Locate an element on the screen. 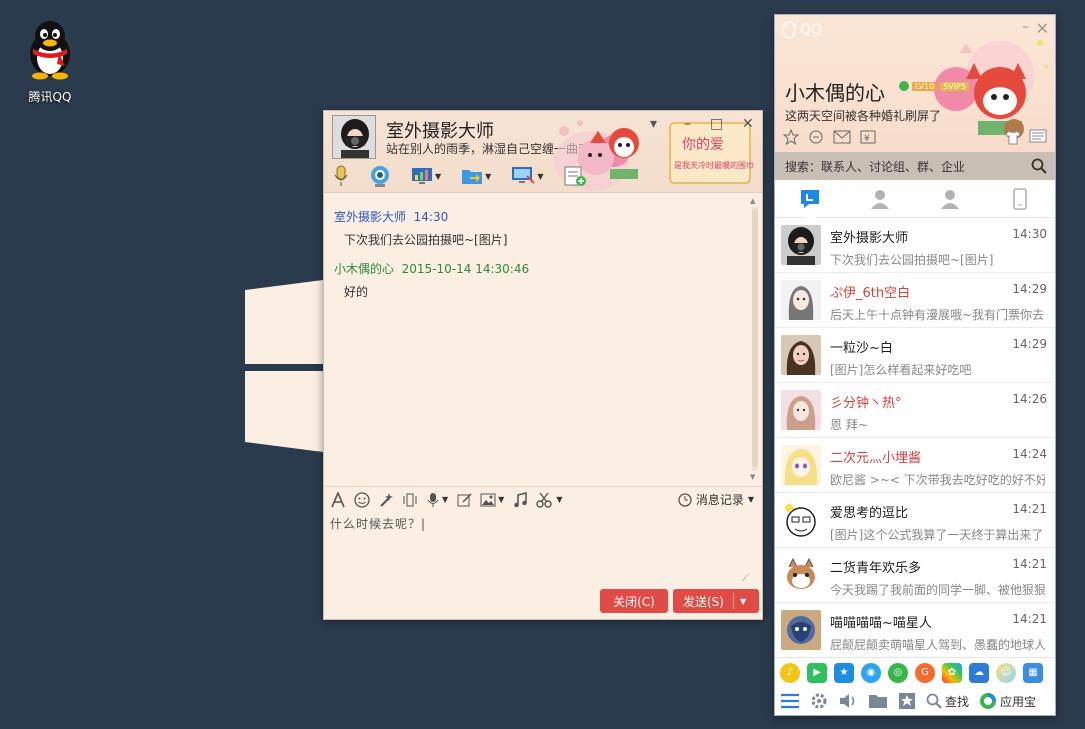  voice-message-button: ▼ is located at coordinates (437, 500).